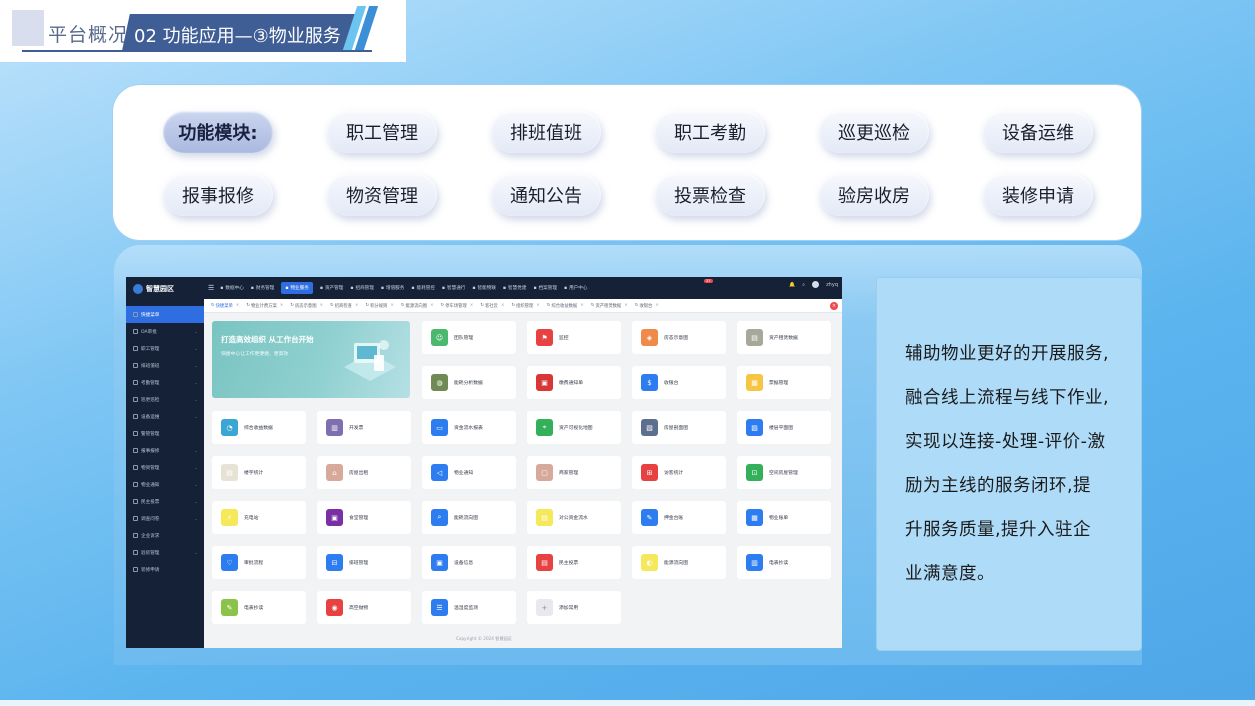 This screenshot has width=1255, height=706. Describe the element at coordinates (1038, 132) in the screenshot. I see `module-pill: 设备运维` at that location.